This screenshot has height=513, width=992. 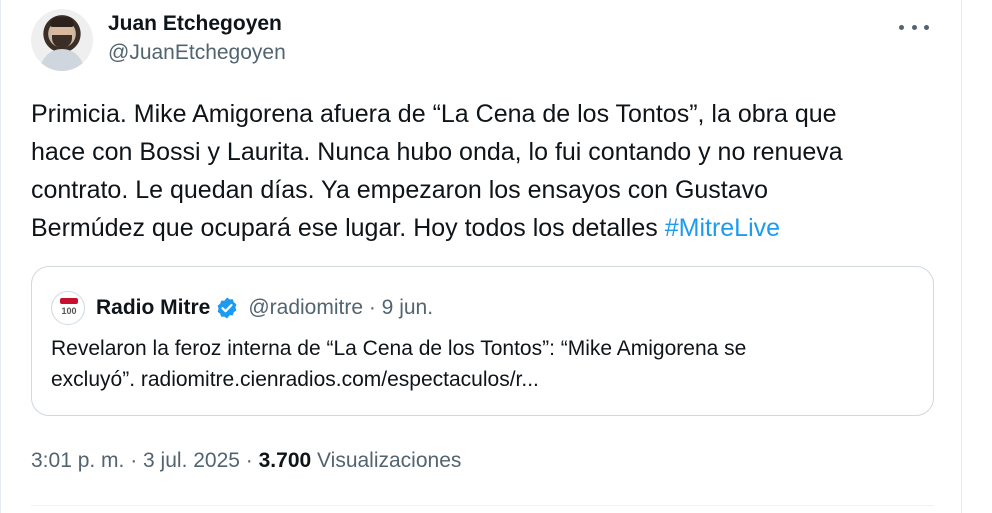 I want to click on views-count: 3.700, so click(x=285, y=460).